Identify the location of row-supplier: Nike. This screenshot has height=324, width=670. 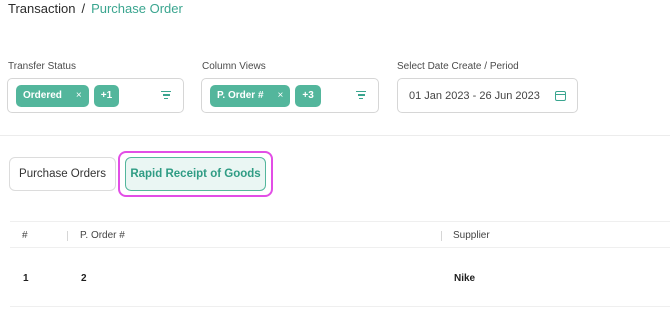
(465, 278).